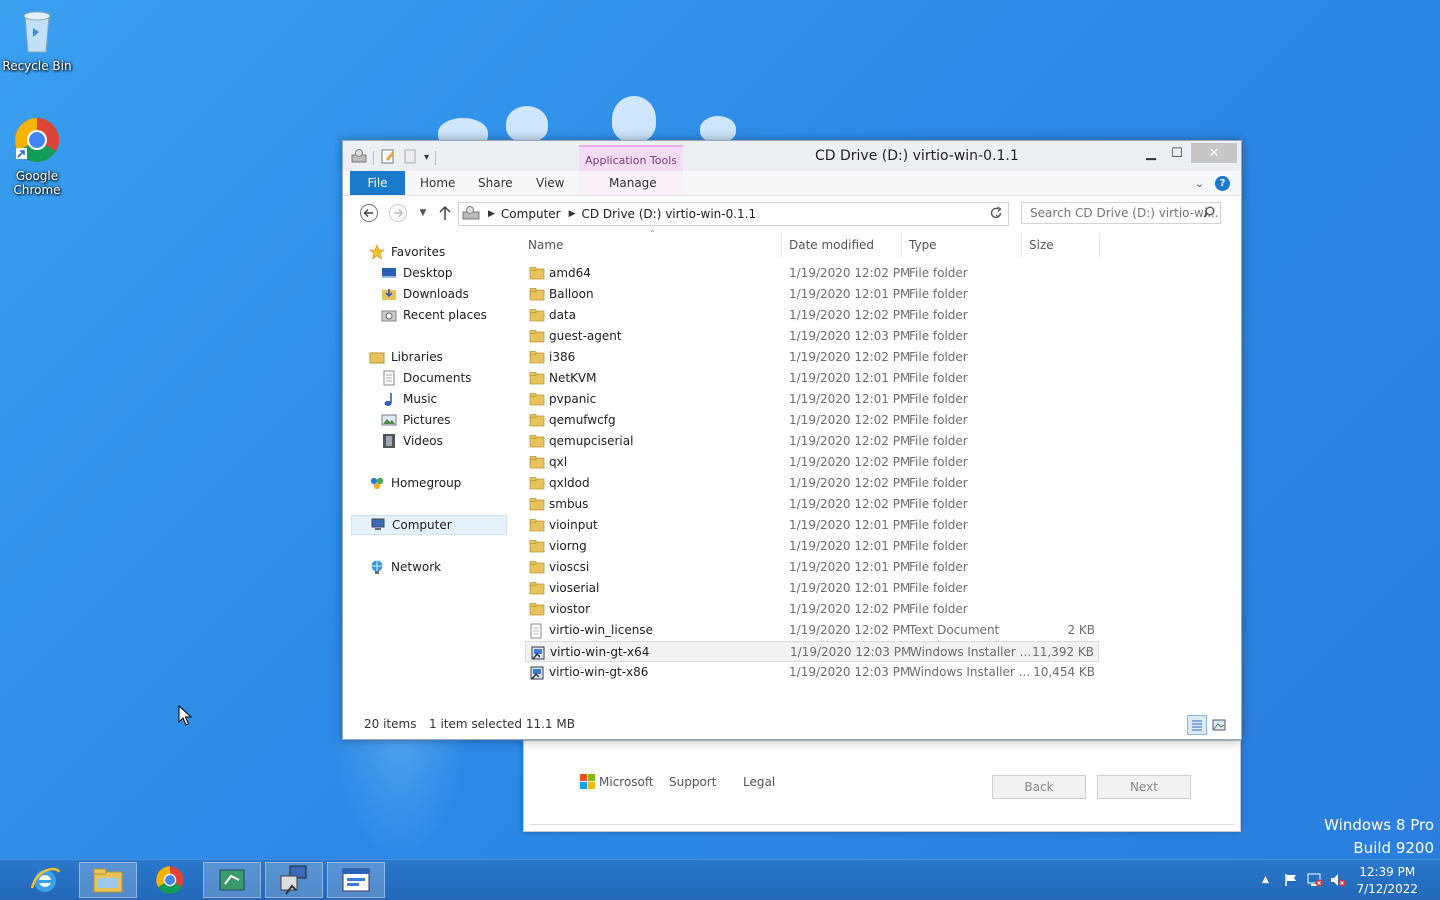 Image resolution: width=1440 pixels, height=900 pixels. Describe the element at coordinates (38, 31) in the screenshot. I see `recycle-bin-icon` at that location.